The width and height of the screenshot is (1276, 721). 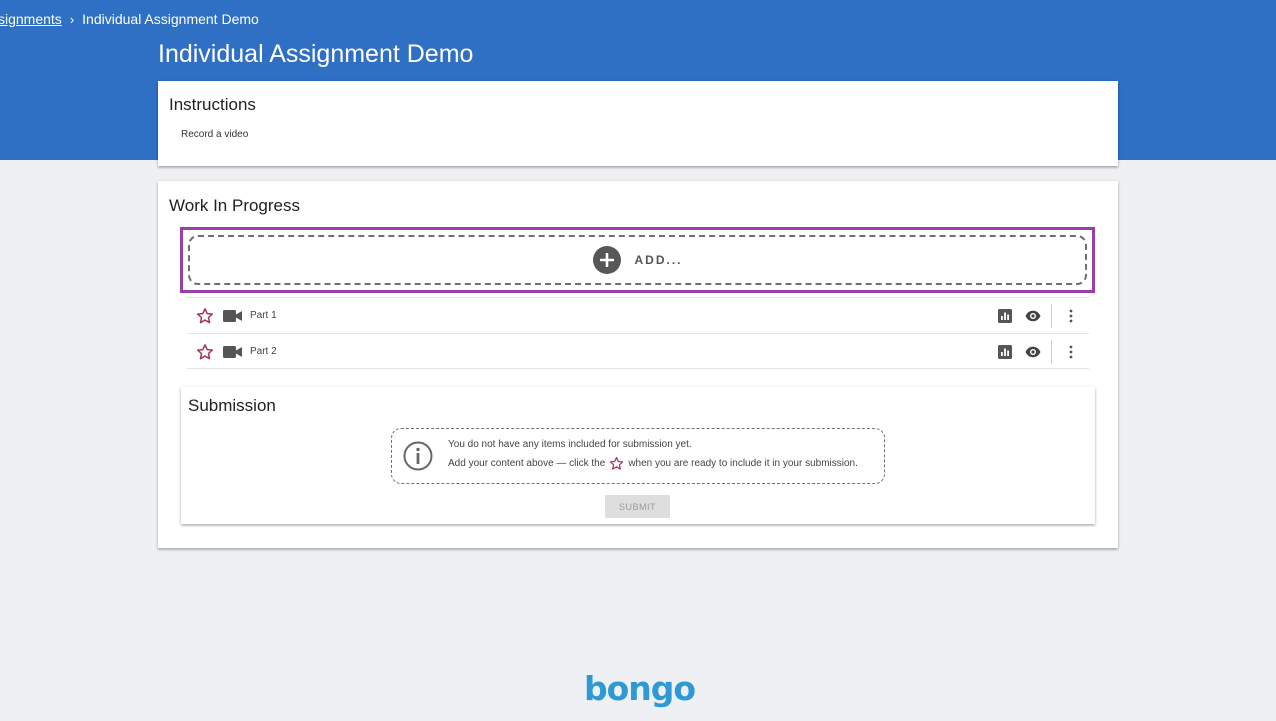 What do you see at coordinates (263, 351) in the screenshot?
I see `item-label: Part 2` at bounding box center [263, 351].